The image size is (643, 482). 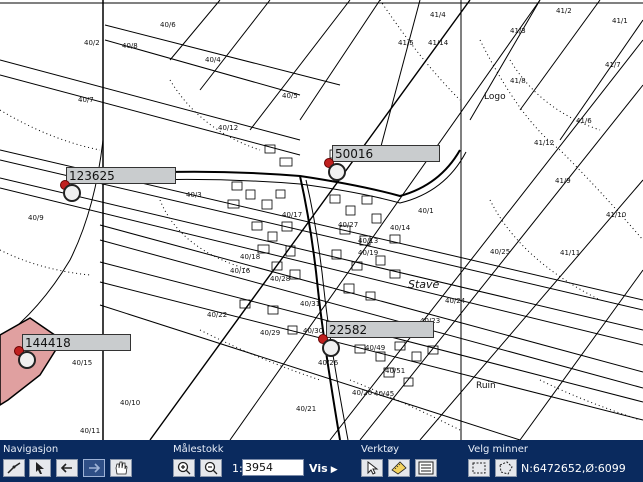 I want to click on parcel-label: 40/31, so click(x=310, y=304).